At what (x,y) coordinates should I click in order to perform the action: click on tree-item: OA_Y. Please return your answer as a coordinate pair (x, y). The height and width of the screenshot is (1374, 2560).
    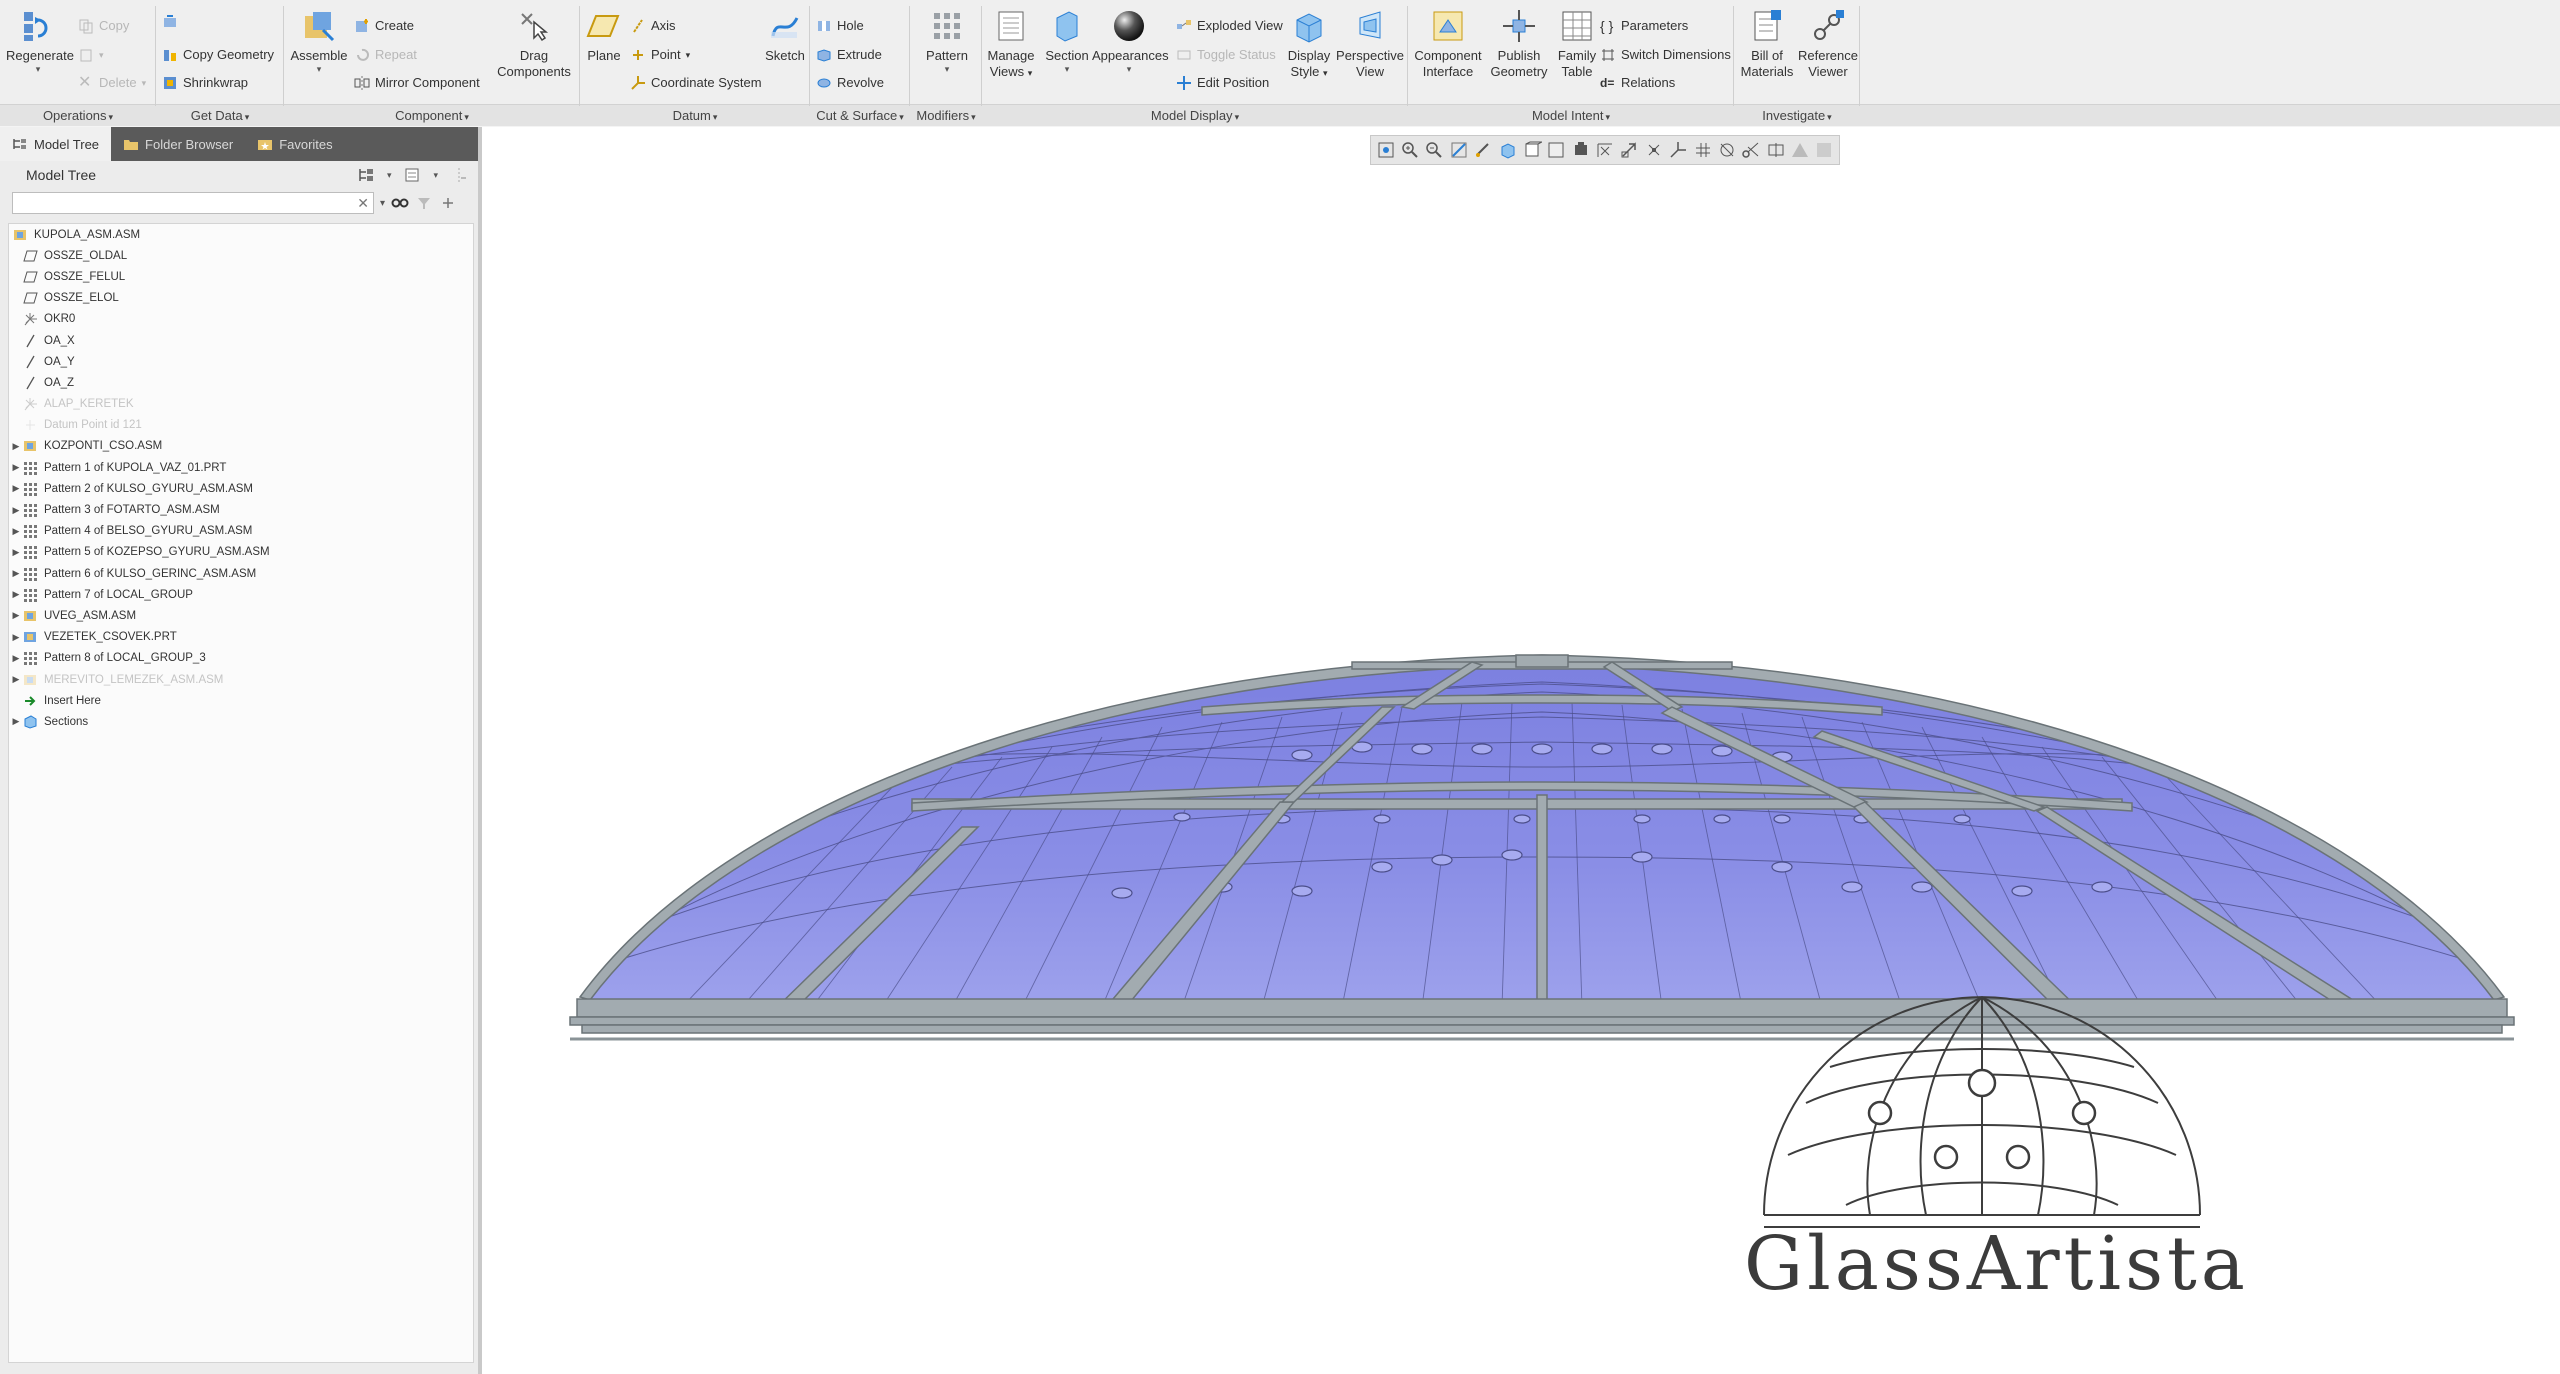
    Looking at the image, I should click on (241, 361).